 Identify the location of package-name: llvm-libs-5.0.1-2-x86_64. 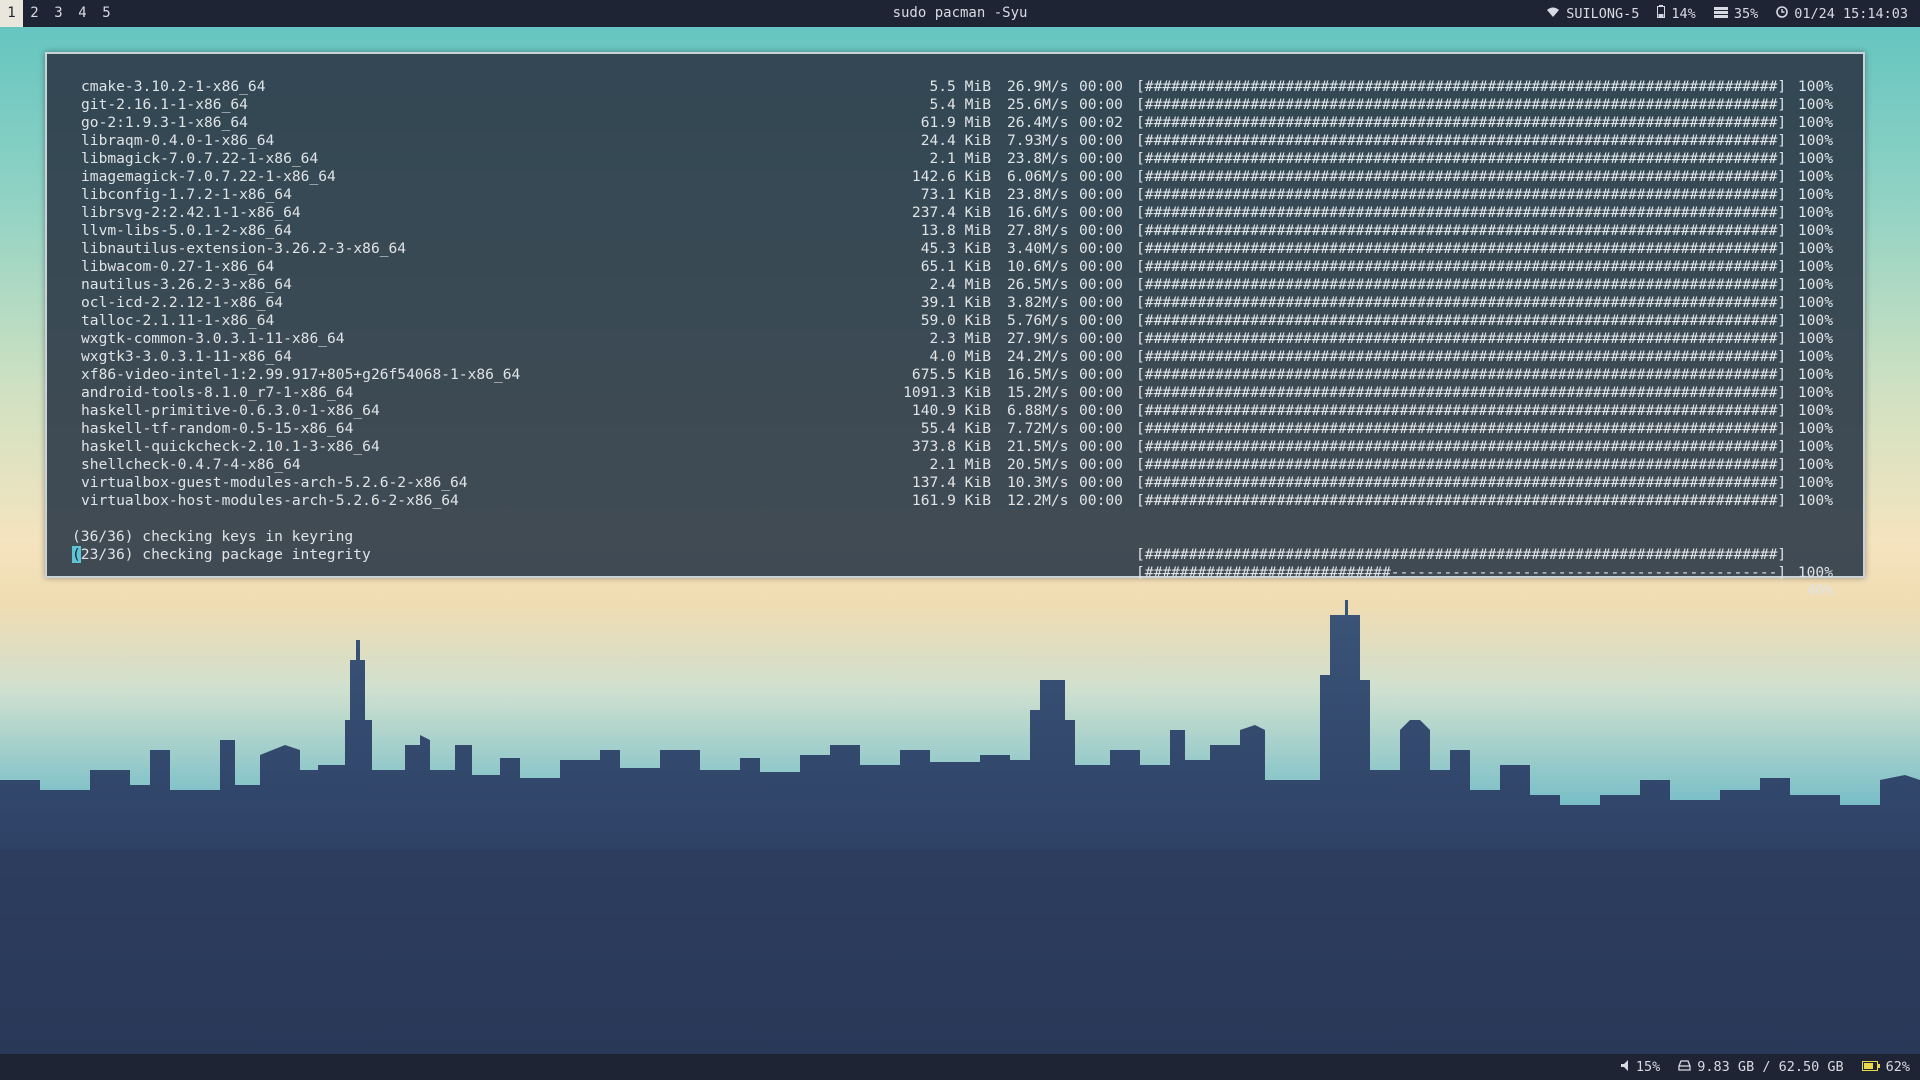
(186, 230).